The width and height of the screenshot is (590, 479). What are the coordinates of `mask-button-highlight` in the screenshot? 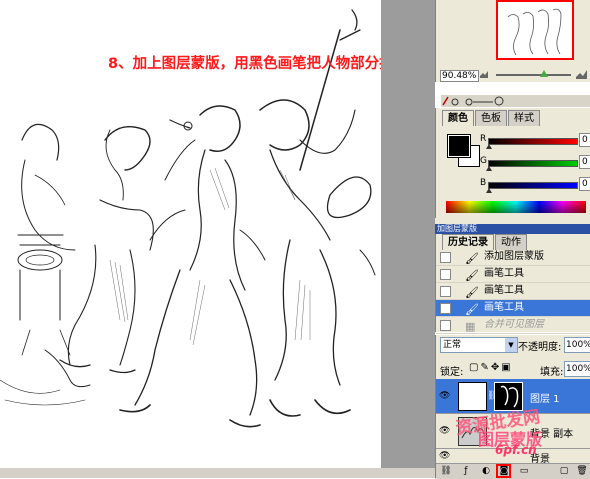 It's located at (503, 471).